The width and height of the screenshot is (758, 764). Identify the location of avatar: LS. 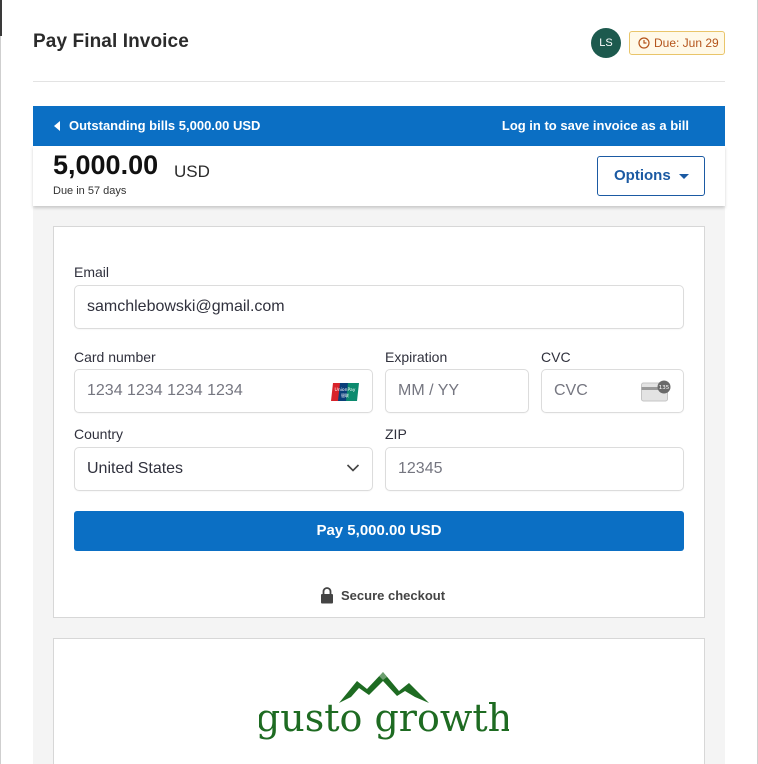
(606, 43).